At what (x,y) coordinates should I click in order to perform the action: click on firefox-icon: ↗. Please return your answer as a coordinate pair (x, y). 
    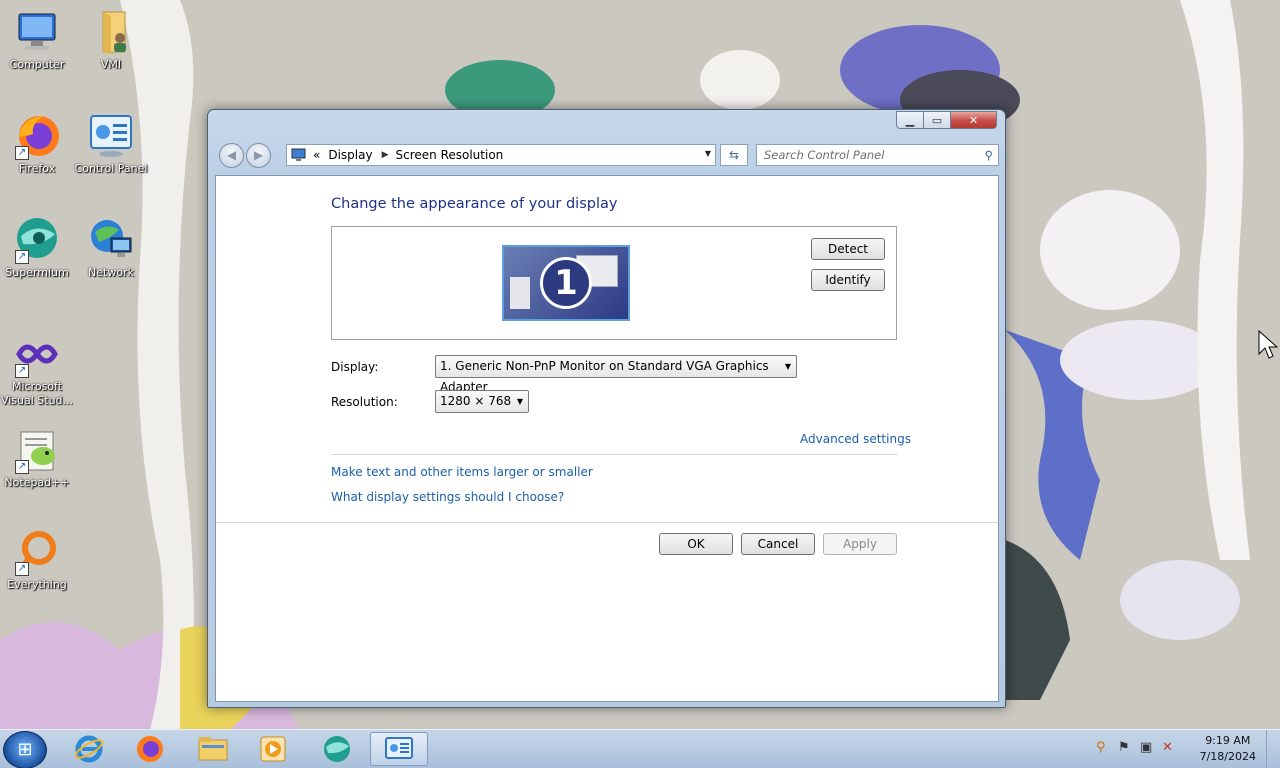
    Looking at the image, I should click on (37, 136).